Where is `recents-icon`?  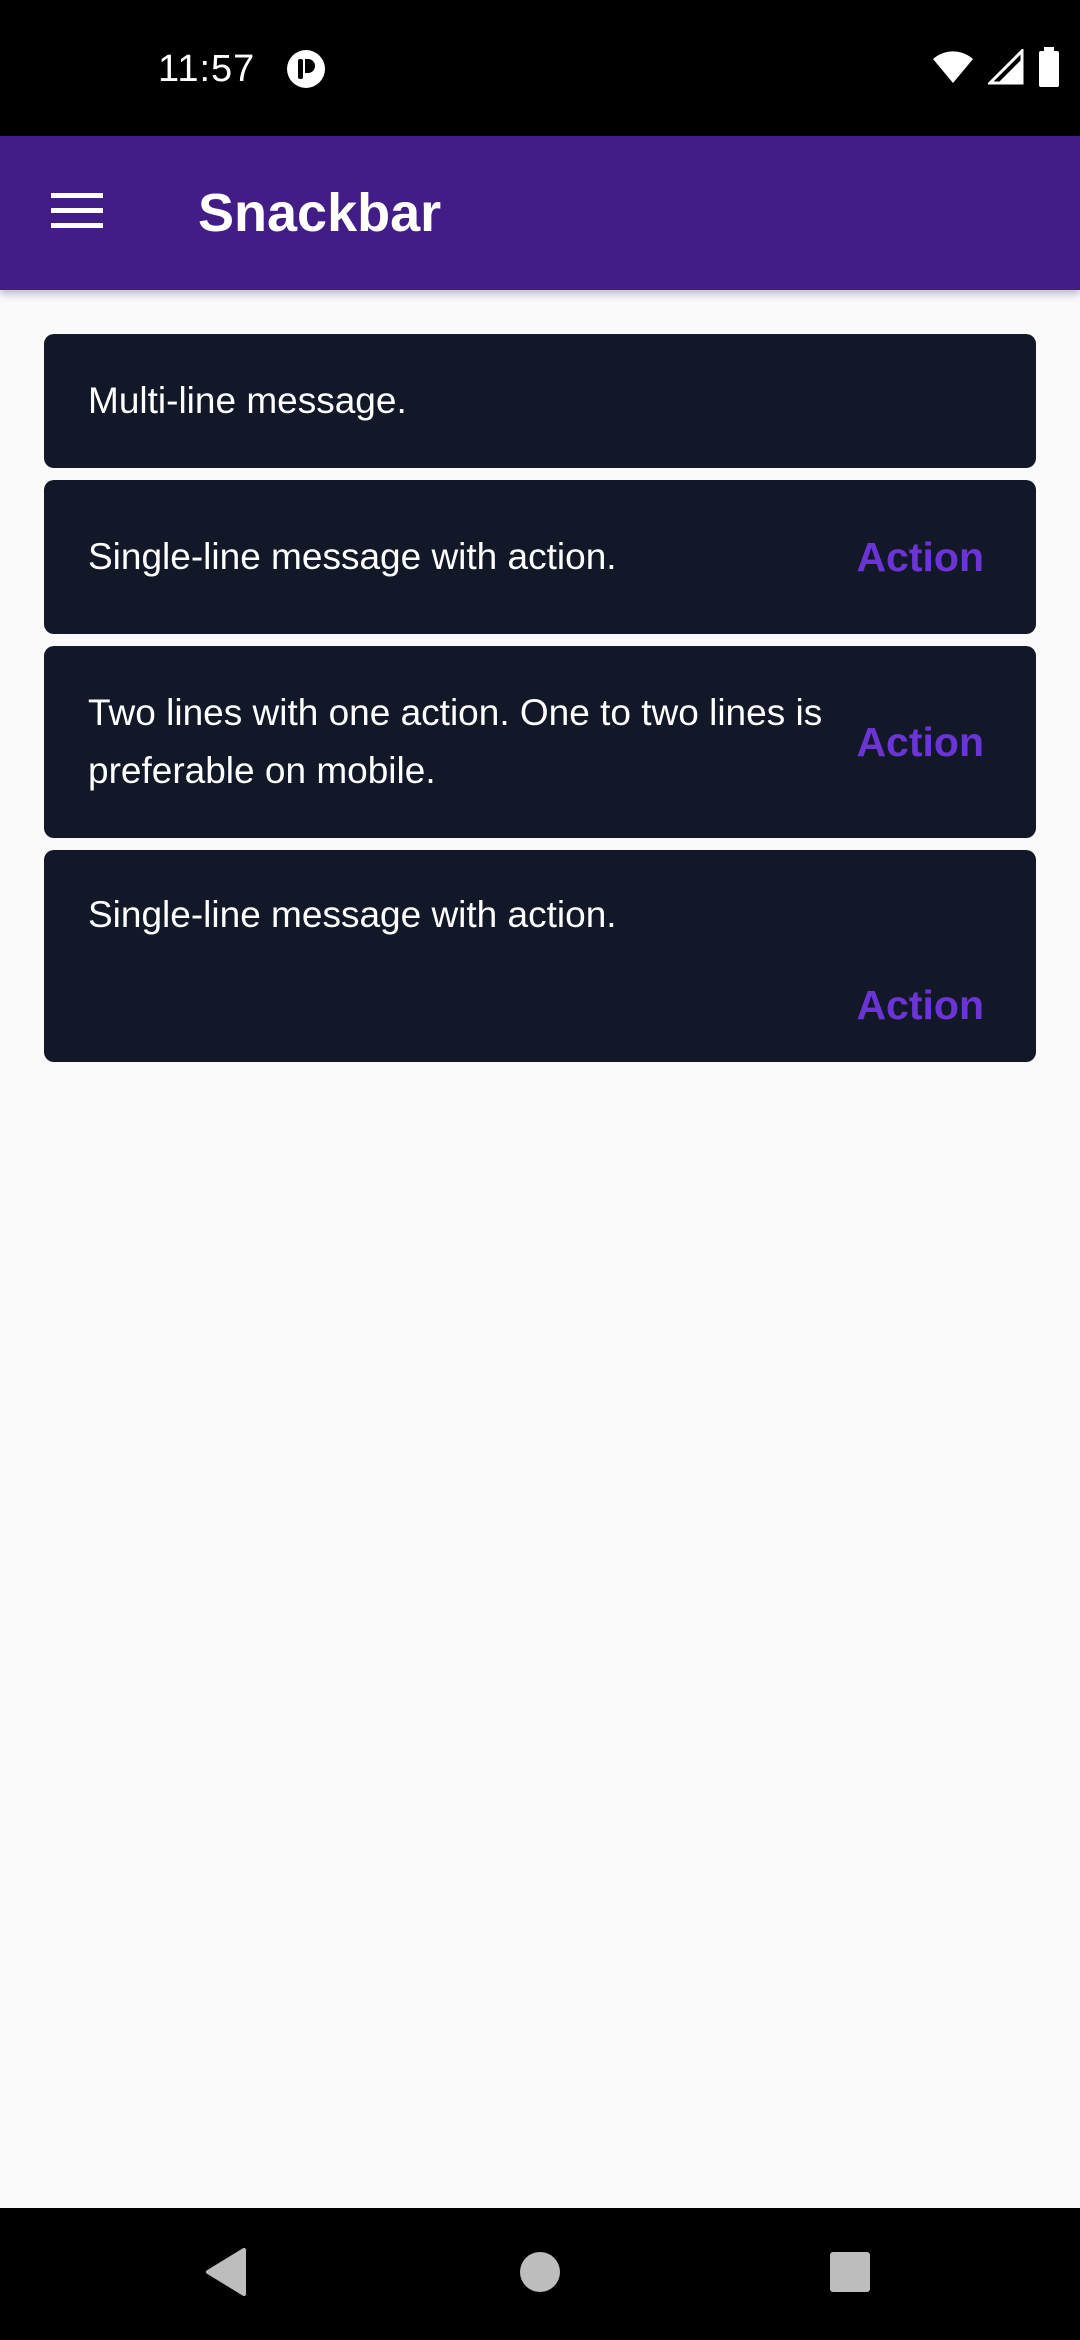 recents-icon is located at coordinates (850, 2274).